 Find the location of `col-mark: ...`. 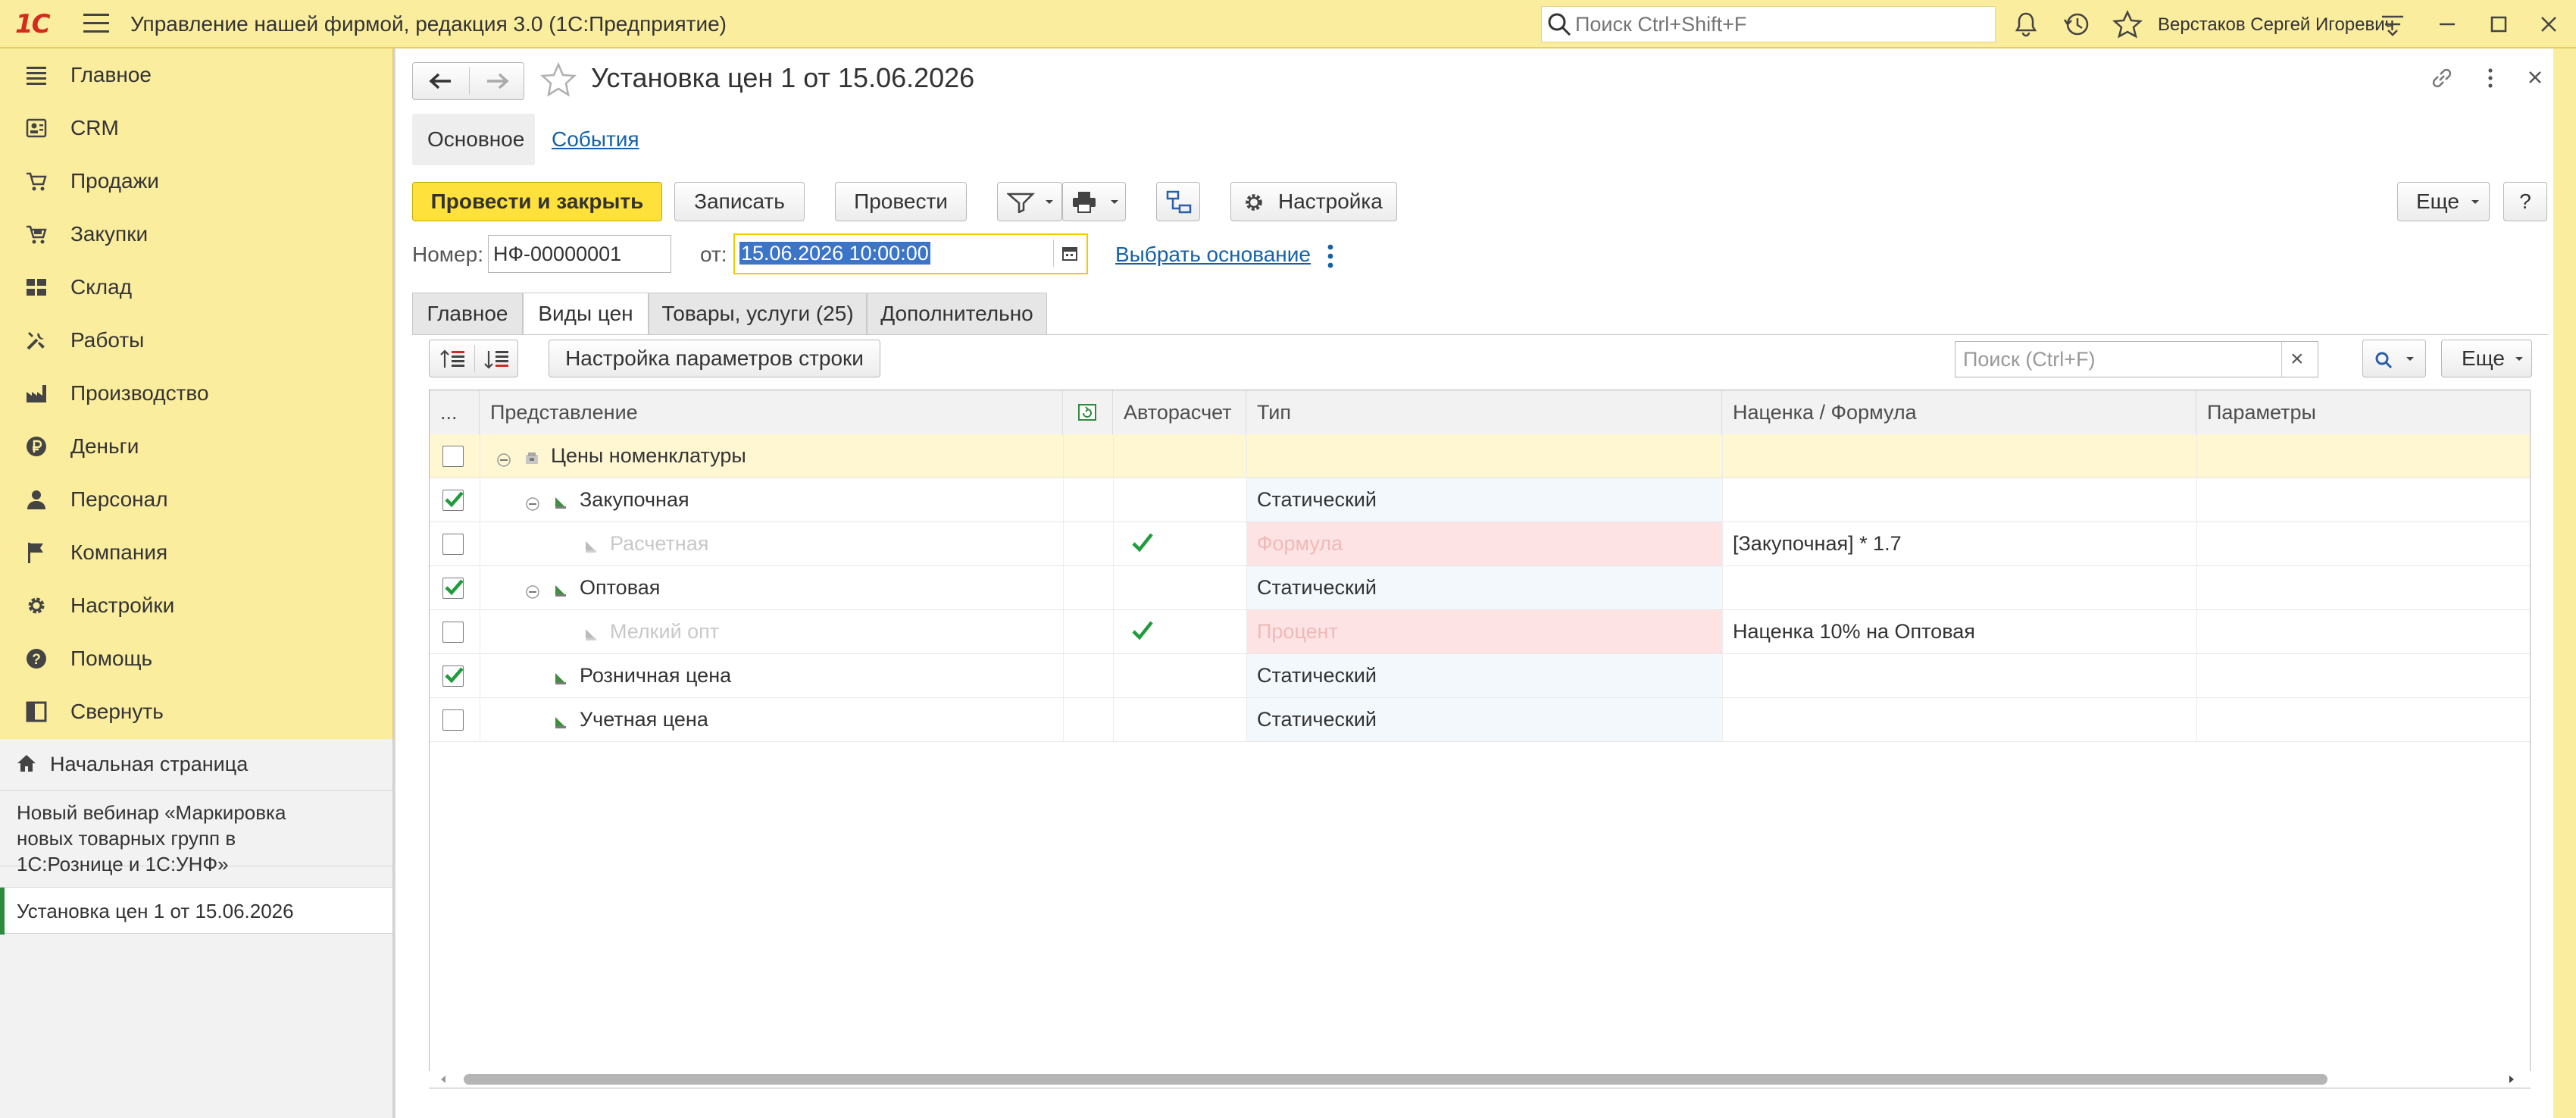

col-mark: ... is located at coordinates (455, 412).